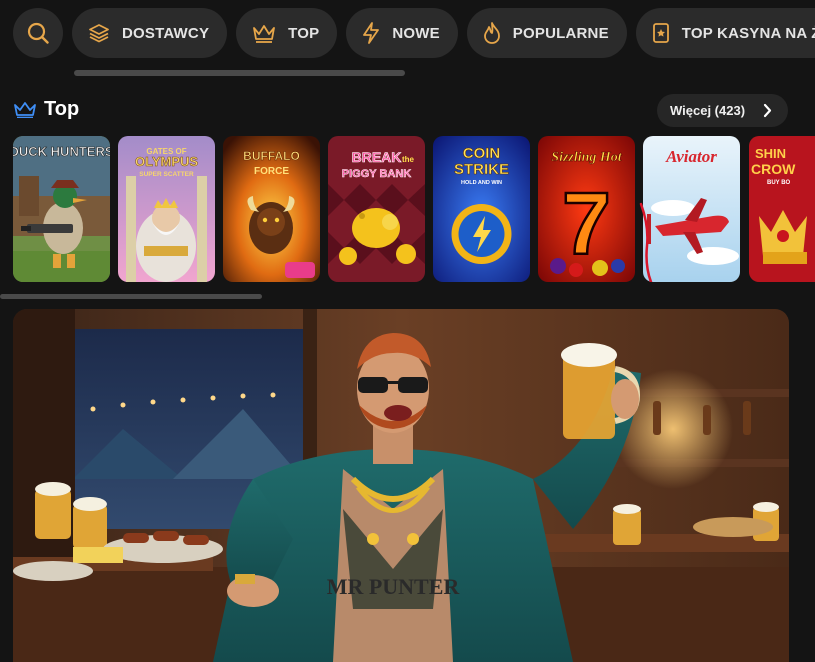 The height and width of the screenshot is (662, 815). I want to click on tile-title: SHIN, so click(770, 153).